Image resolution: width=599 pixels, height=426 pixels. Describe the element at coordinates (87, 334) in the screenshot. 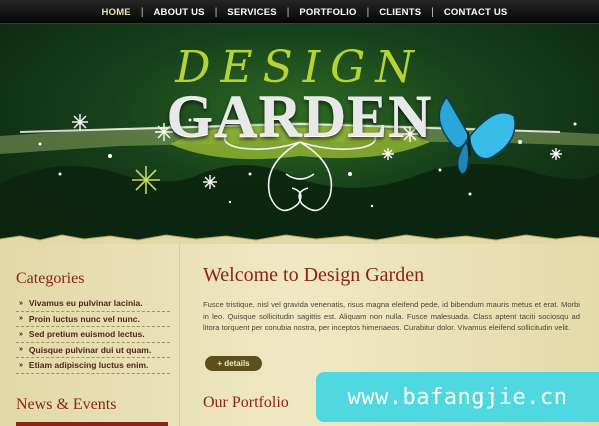

I see `category-link: Sed pretium euismod lectus.` at that location.